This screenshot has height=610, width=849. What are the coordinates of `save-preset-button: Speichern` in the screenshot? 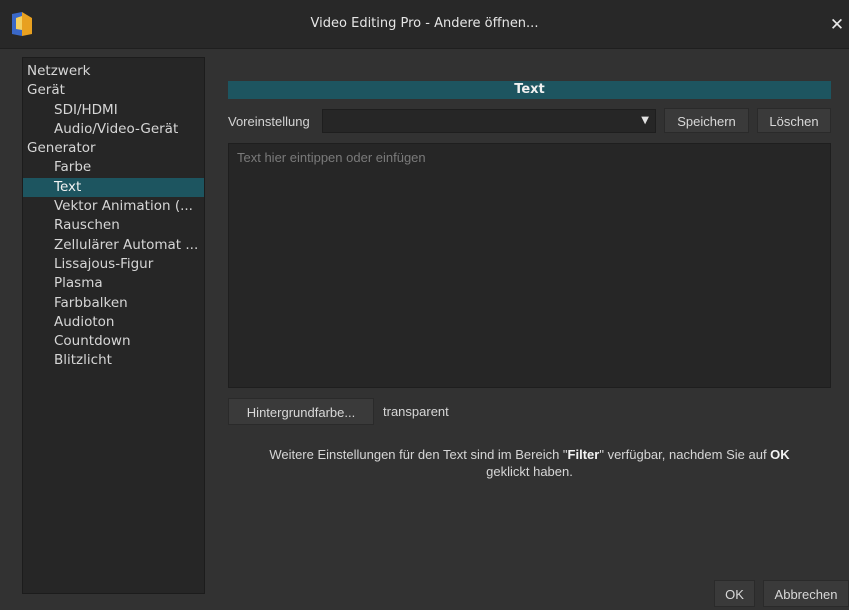 It's located at (706, 120).